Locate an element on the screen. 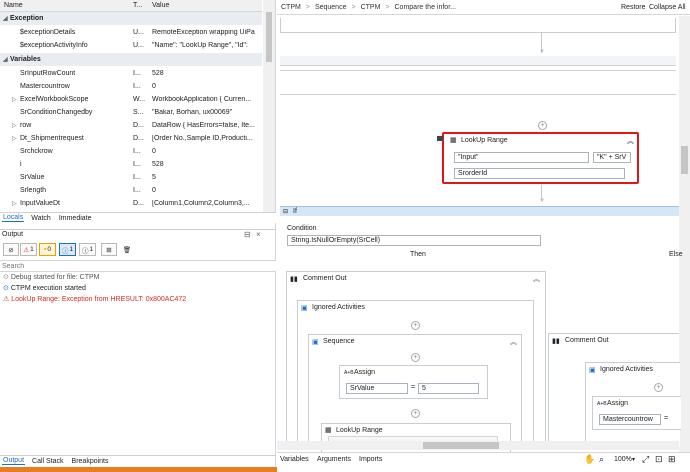 The image size is (690, 472). breakpoint-marker is located at coordinates (440, 138).